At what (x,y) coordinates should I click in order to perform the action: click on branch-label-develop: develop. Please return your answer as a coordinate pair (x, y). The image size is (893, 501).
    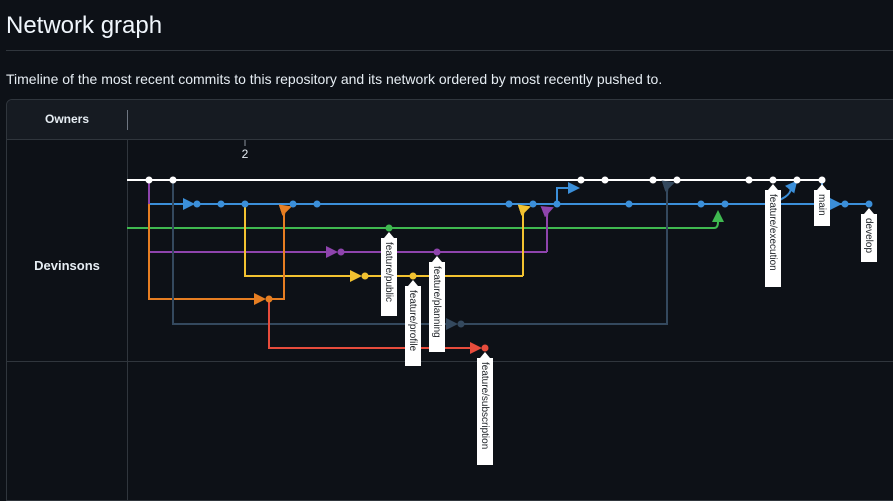
    Looking at the image, I should click on (869, 235).